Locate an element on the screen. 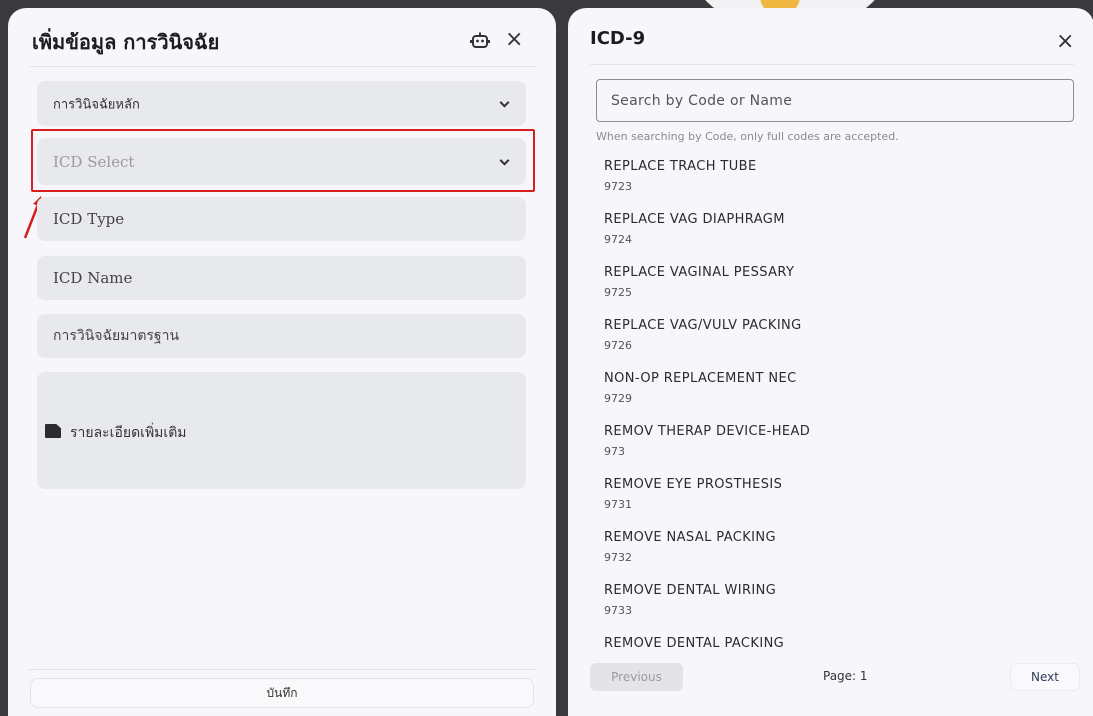 The image size is (1093, 716). result-name: REMOV THERAP DEVICE-HEAD is located at coordinates (707, 431).